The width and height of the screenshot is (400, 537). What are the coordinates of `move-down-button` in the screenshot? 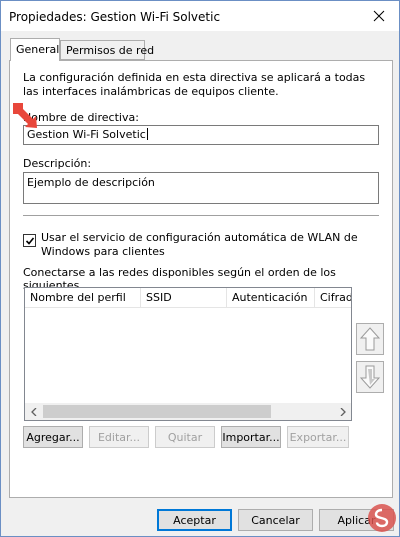 It's located at (370, 377).